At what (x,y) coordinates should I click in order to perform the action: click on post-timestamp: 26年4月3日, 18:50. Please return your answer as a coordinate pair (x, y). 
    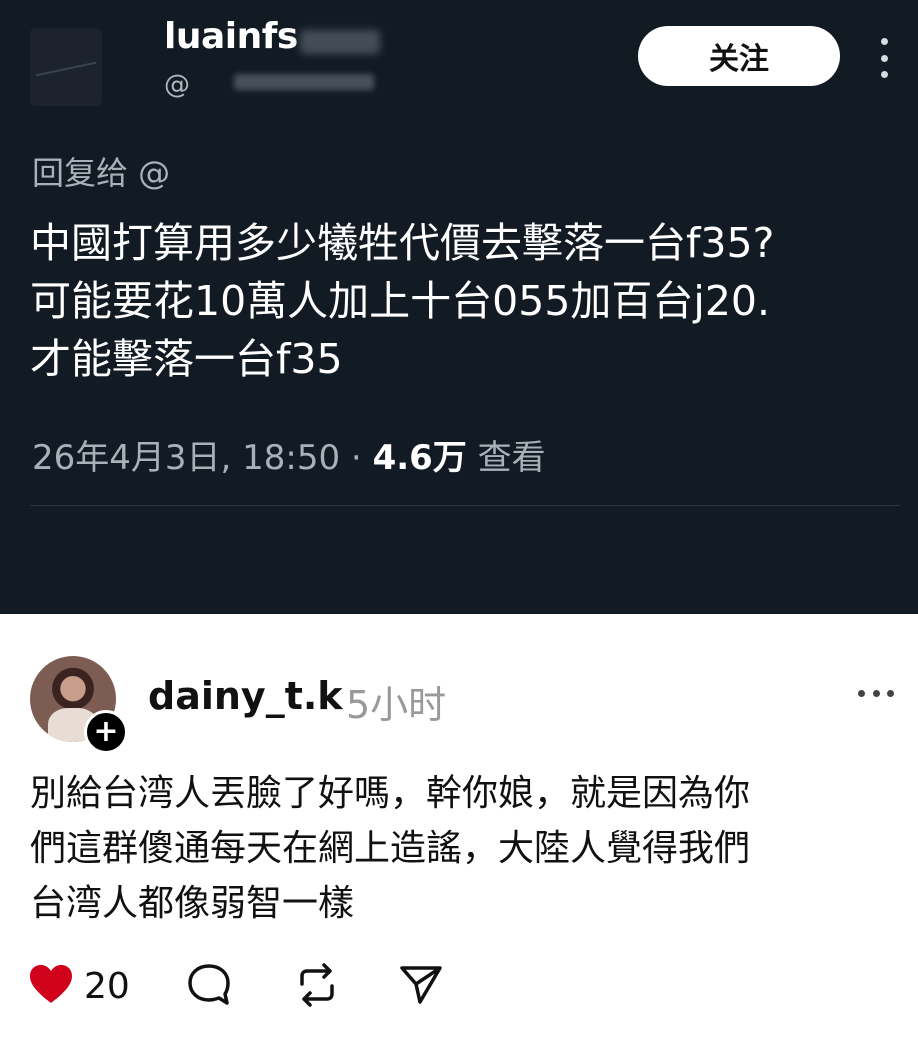
    Looking at the image, I should click on (186, 458).